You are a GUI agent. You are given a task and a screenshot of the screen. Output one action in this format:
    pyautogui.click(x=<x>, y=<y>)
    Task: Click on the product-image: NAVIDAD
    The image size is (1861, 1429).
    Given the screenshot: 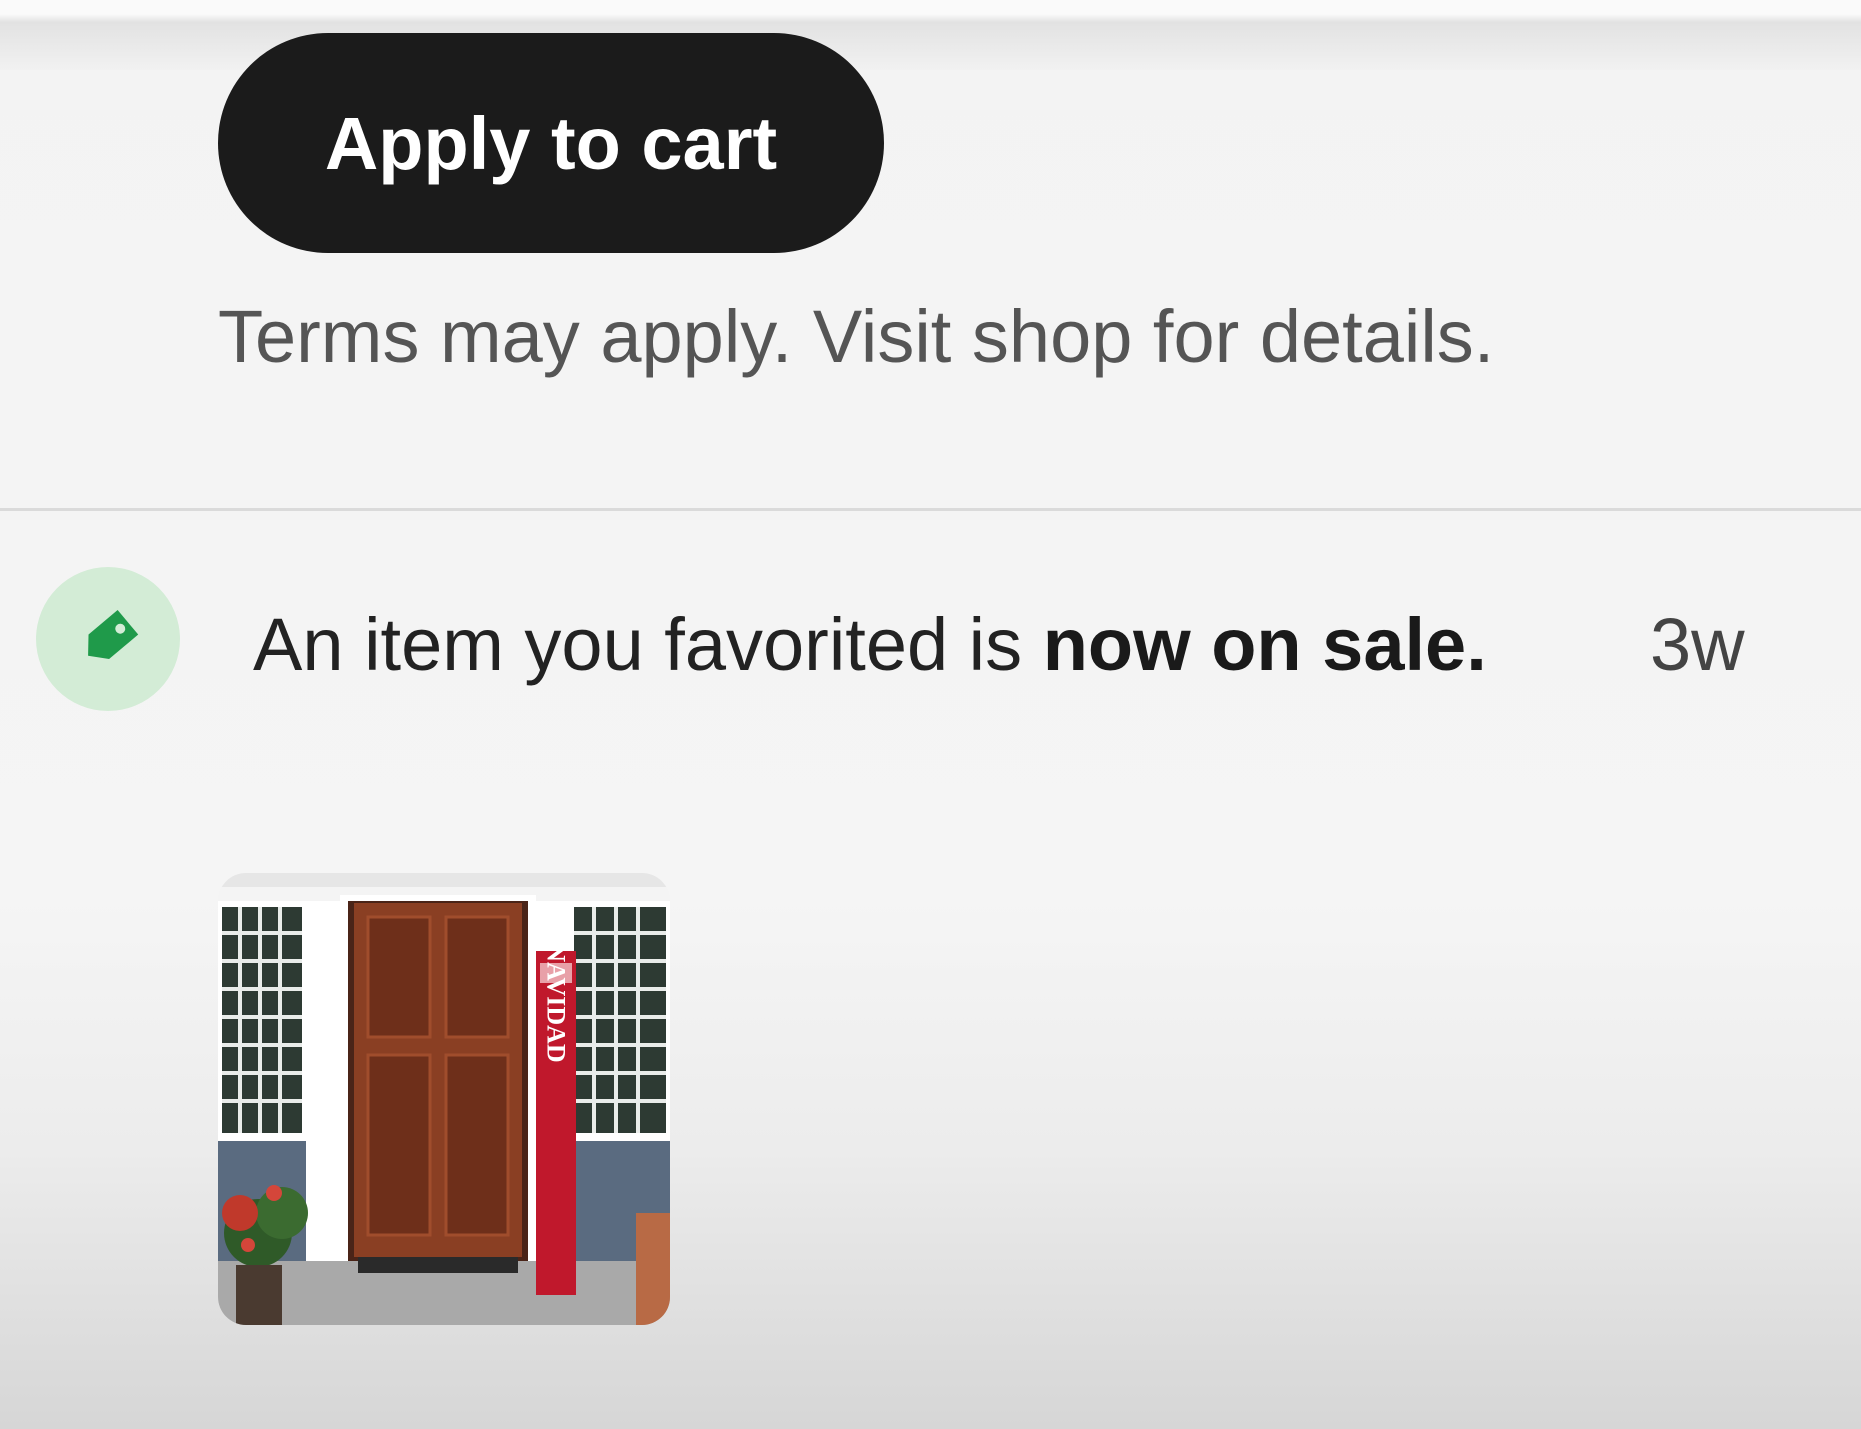 What is the action you would take?
    pyautogui.click(x=444, y=1099)
    